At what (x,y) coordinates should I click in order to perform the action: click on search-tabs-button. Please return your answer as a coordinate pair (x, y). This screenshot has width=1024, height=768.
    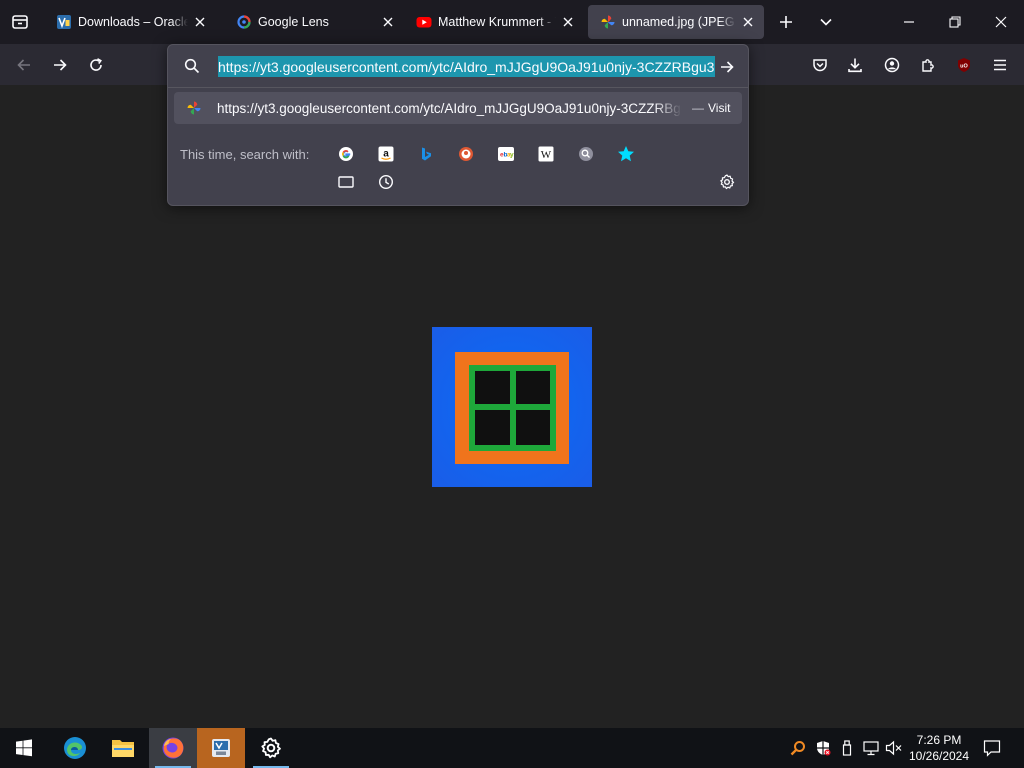
    Looking at the image, I should click on (346, 182).